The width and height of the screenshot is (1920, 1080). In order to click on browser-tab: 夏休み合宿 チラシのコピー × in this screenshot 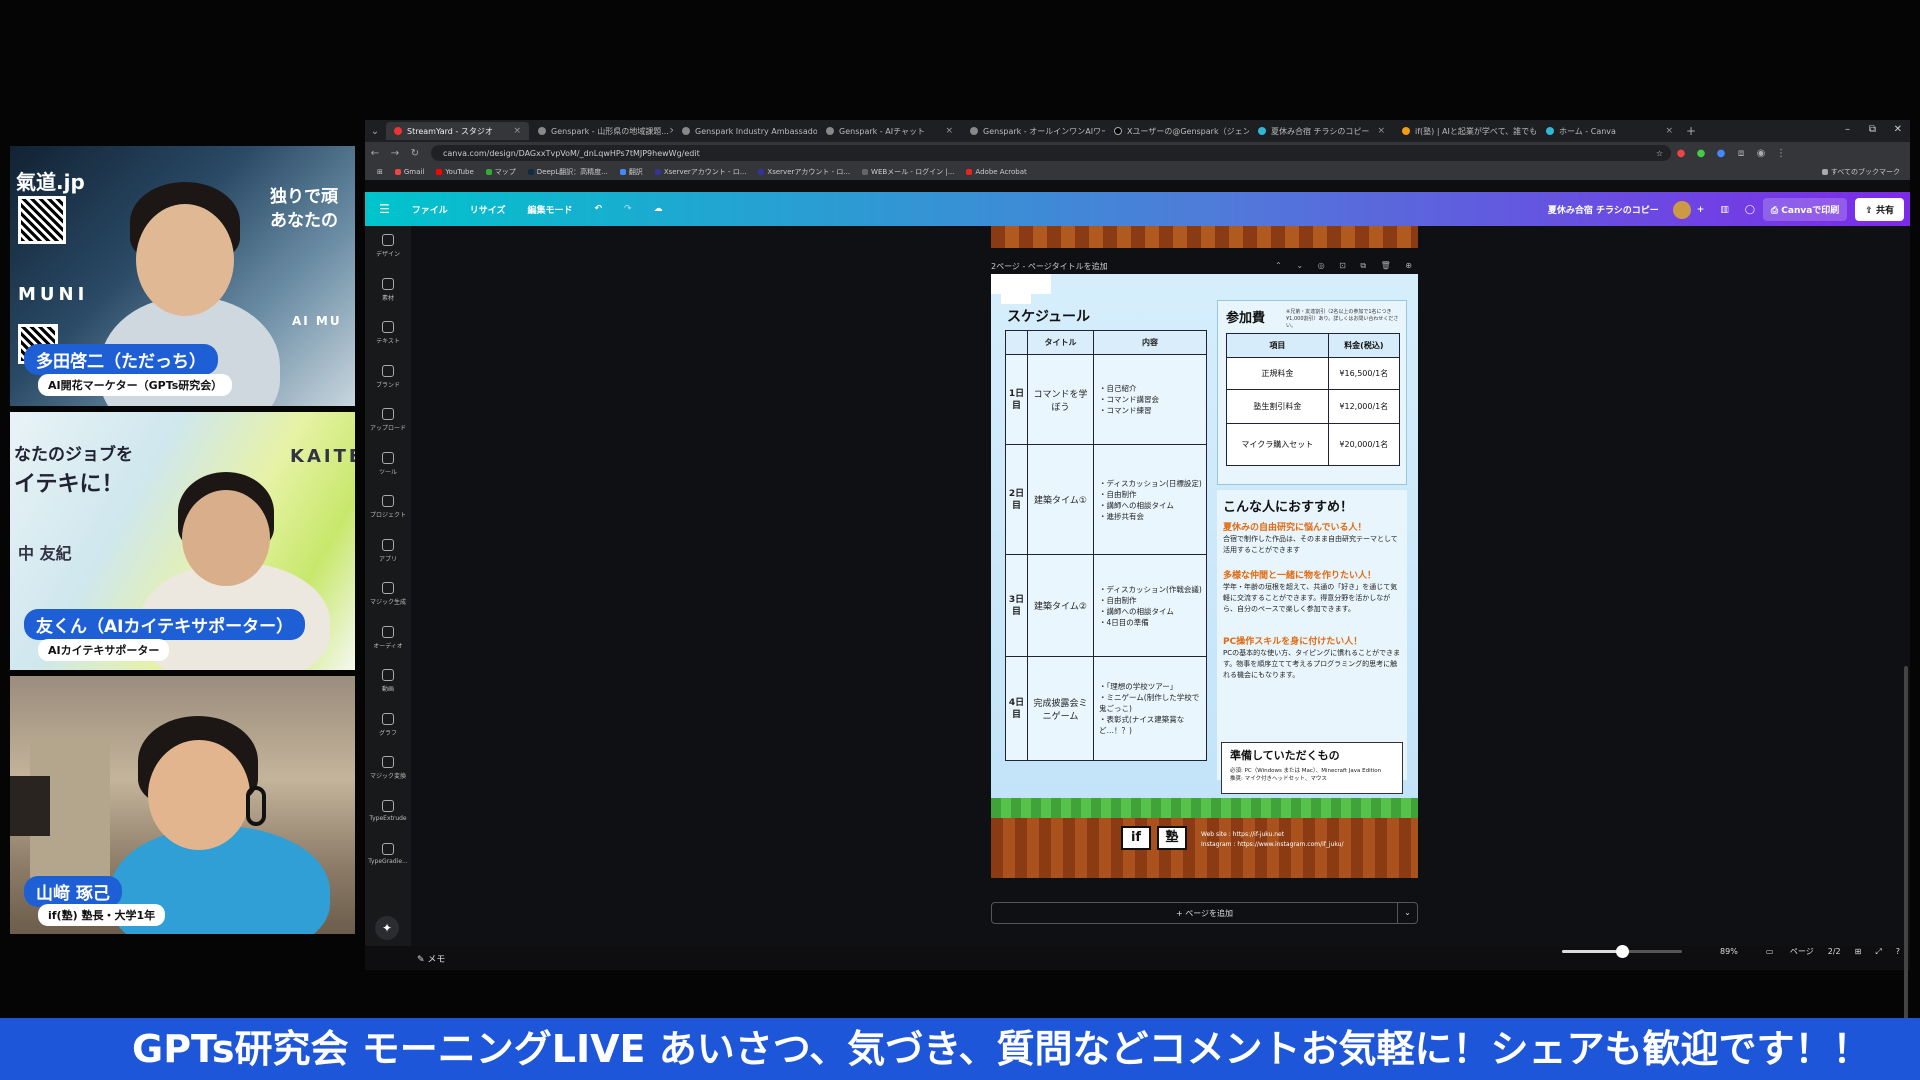, I will do `click(1321, 131)`.